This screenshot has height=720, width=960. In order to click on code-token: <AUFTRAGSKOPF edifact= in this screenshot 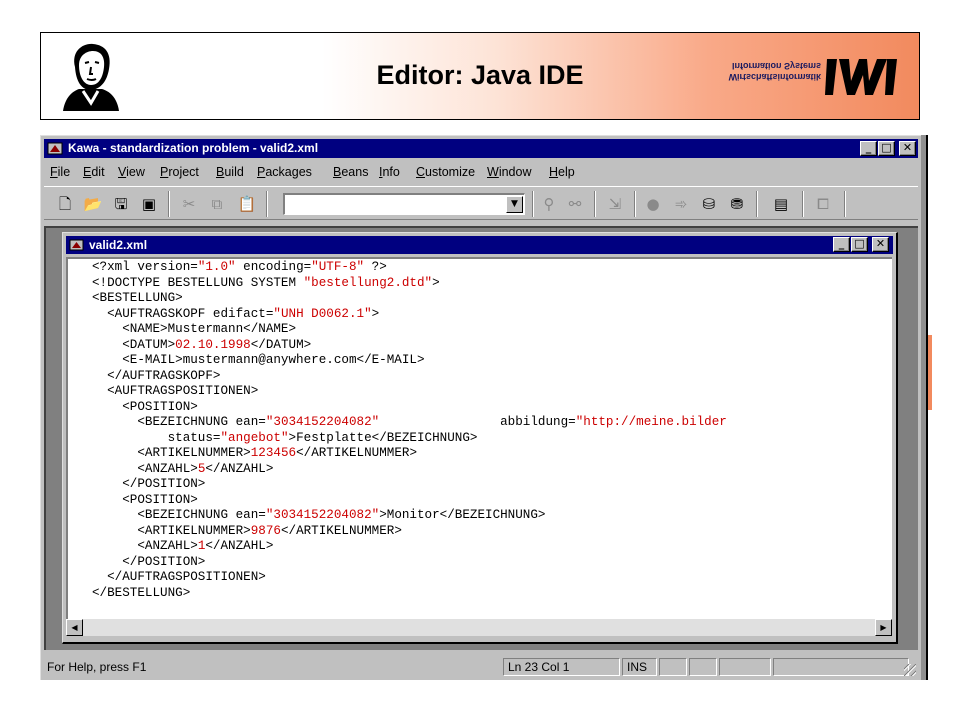, I will do `click(183, 313)`.